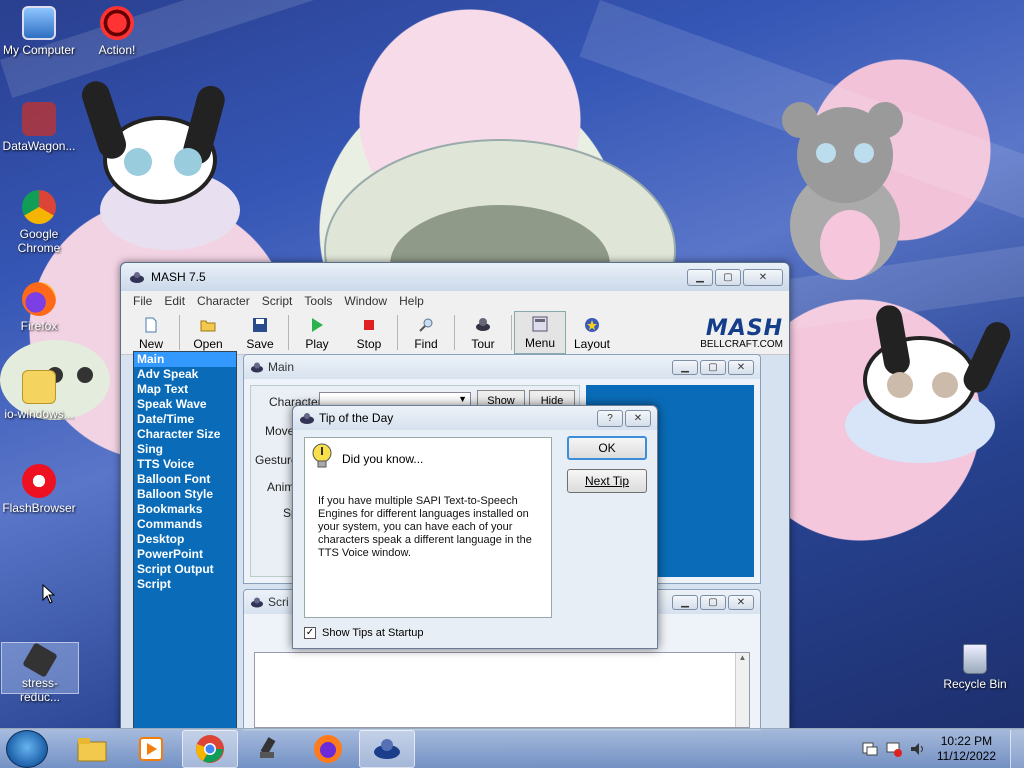 The image size is (1024, 768). Describe the element at coordinates (607, 448) in the screenshot. I see `ok-button: OK` at that location.